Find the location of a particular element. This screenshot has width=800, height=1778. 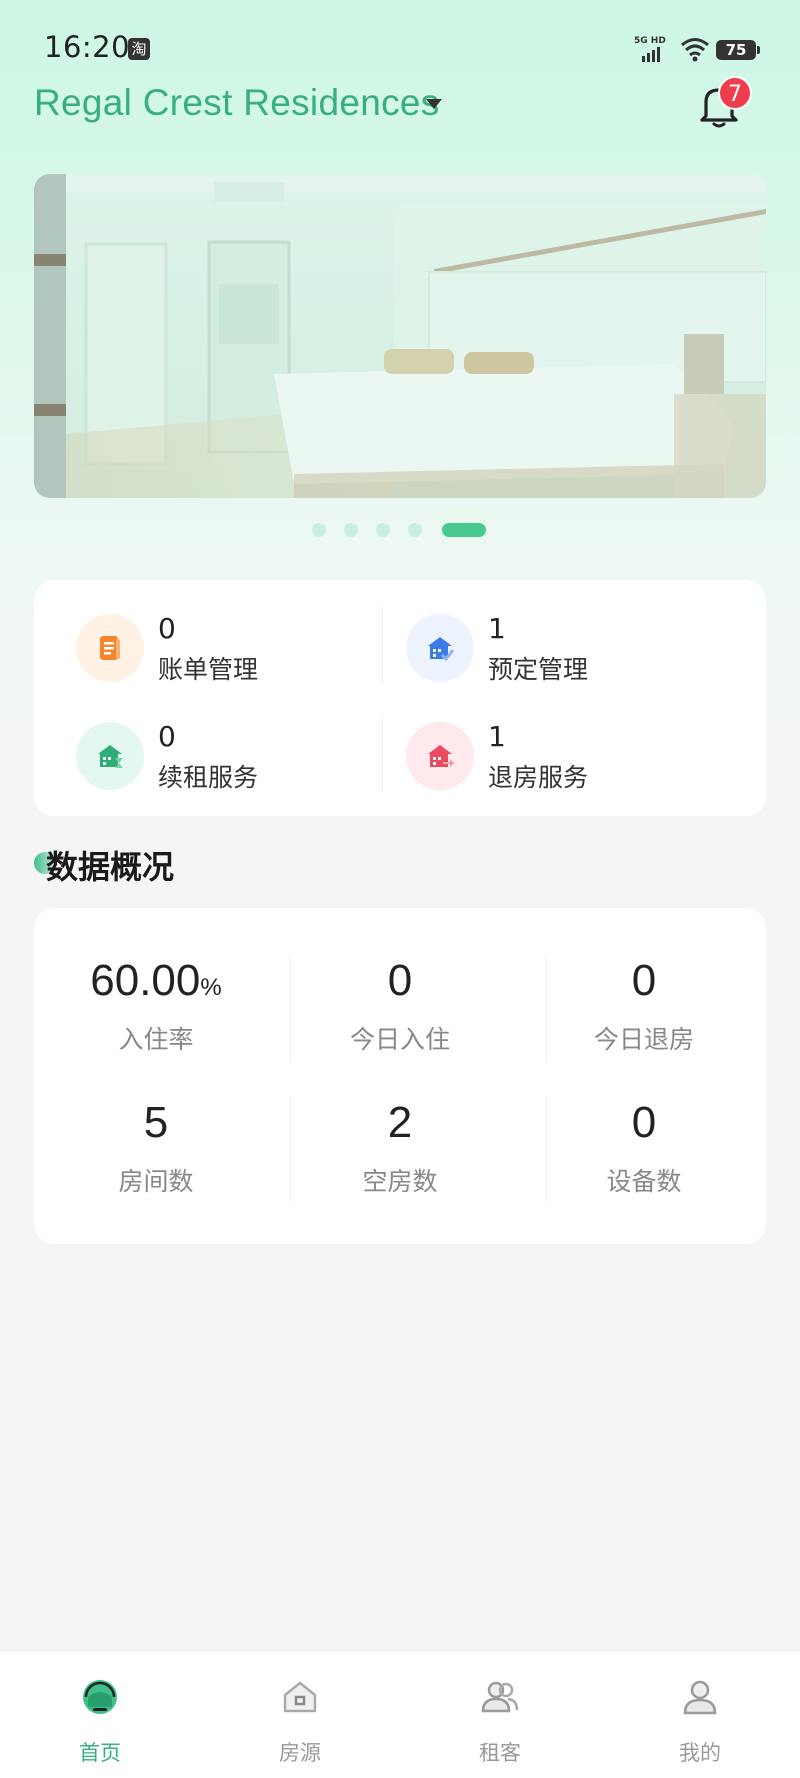

renewal-service: 0 续租服务 is located at coordinates (199, 757).